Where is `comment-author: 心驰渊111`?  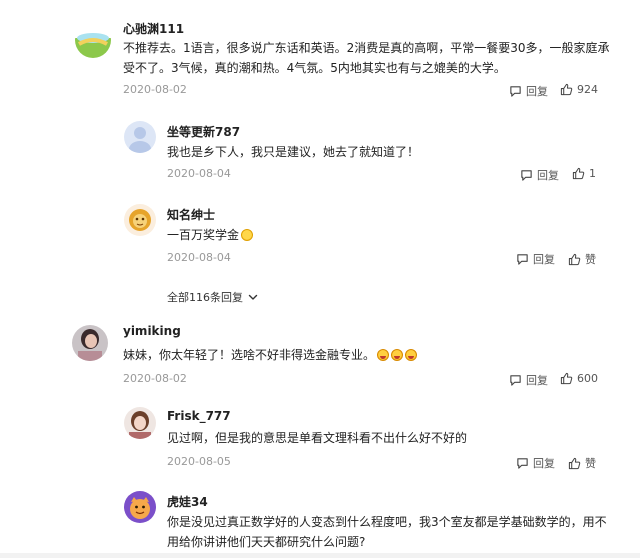 comment-author: 心驰渊111 is located at coordinates (153, 28).